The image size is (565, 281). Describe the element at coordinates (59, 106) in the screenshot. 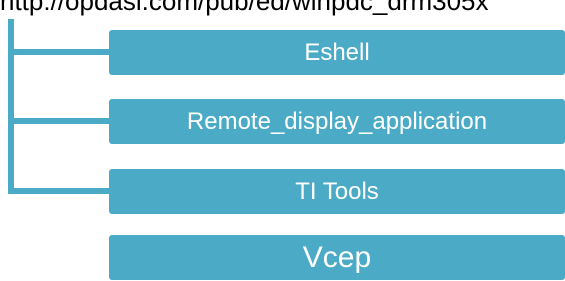

I see `connector-trunk` at that location.